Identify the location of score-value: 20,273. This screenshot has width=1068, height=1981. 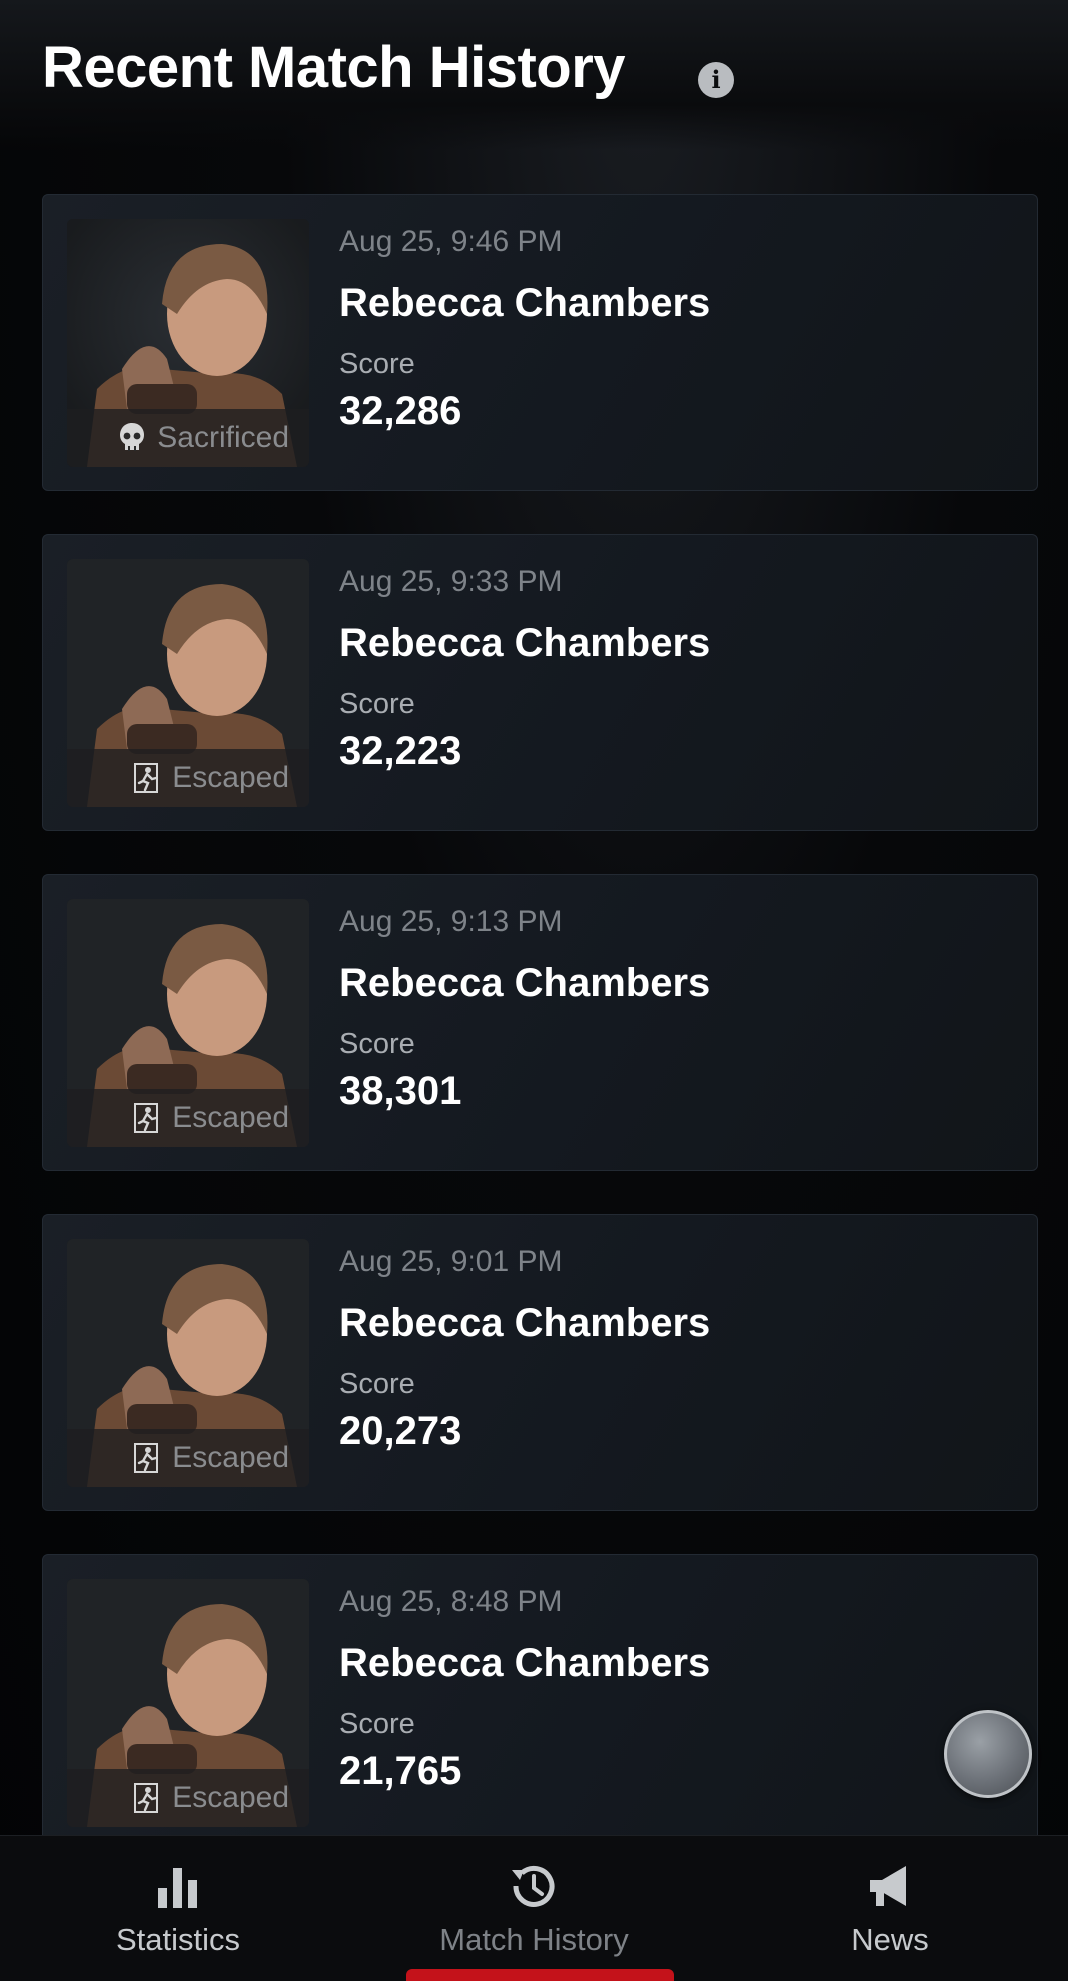
(400, 1431).